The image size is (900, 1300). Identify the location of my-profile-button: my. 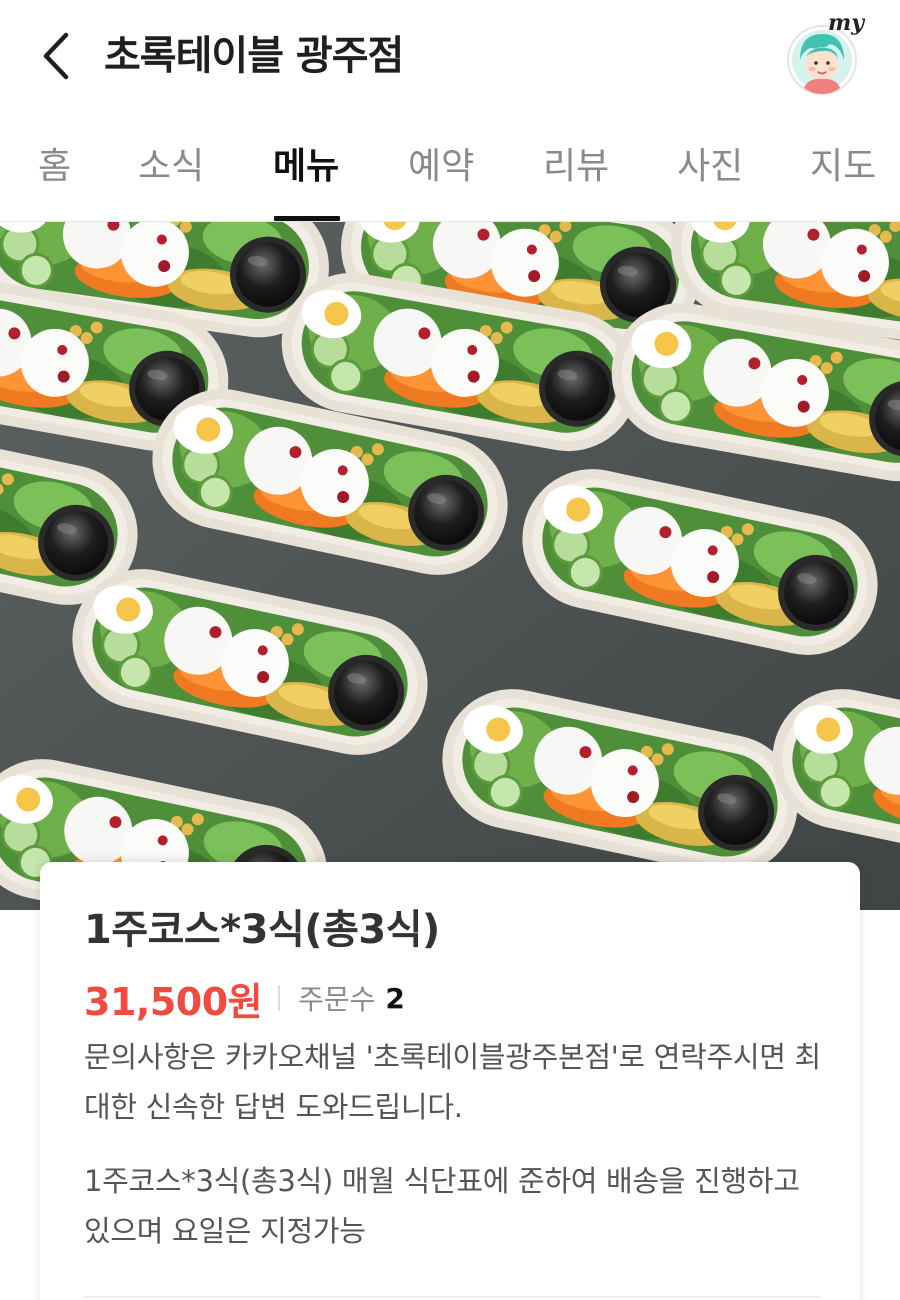
(824, 53).